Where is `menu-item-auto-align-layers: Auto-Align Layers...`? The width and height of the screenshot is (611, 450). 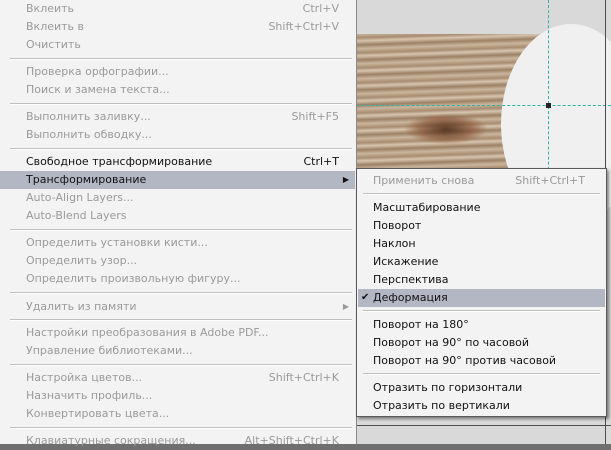
menu-item-auto-align-layers: Auto-Align Layers... is located at coordinates (177, 198).